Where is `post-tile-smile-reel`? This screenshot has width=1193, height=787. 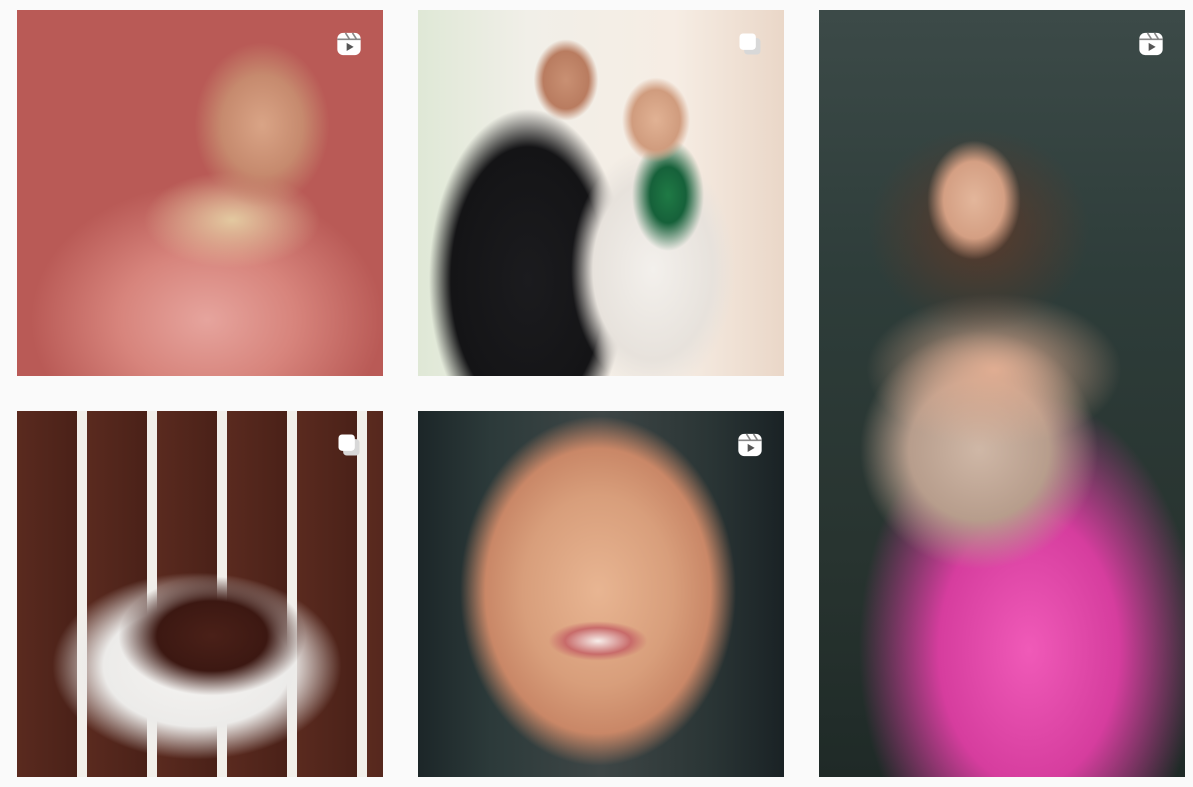 post-tile-smile-reel is located at coordinates (601, 594).